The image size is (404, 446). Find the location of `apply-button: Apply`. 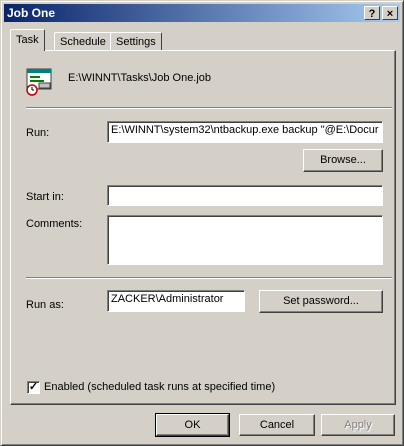

apply-button: Apply is located at coordinates (358, 425).